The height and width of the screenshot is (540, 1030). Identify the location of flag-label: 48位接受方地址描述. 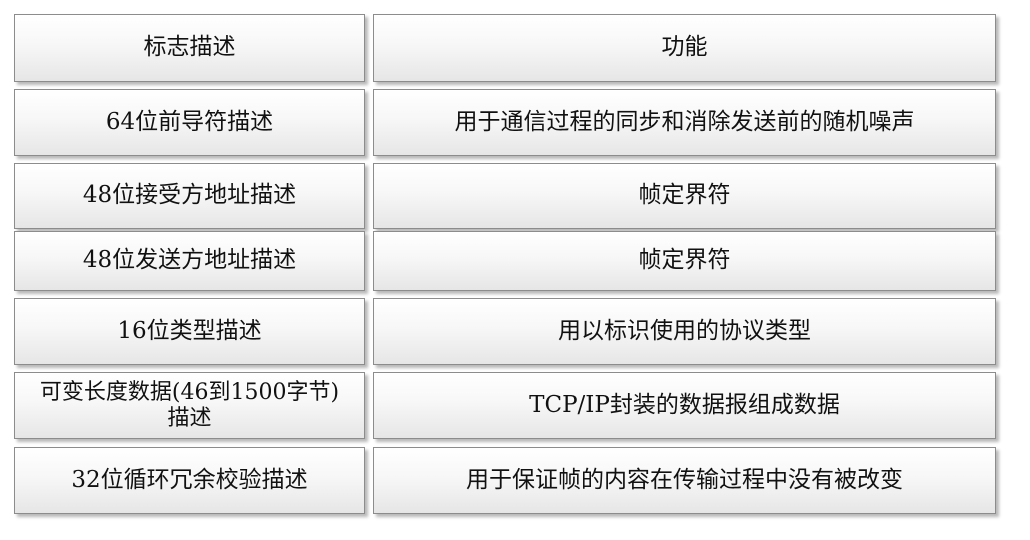
(189, 195).